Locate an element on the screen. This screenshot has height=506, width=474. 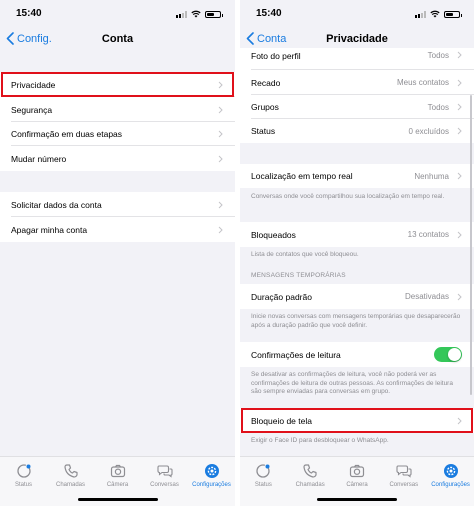
item-value: Nenhuma is located at coordinates (431, 176).